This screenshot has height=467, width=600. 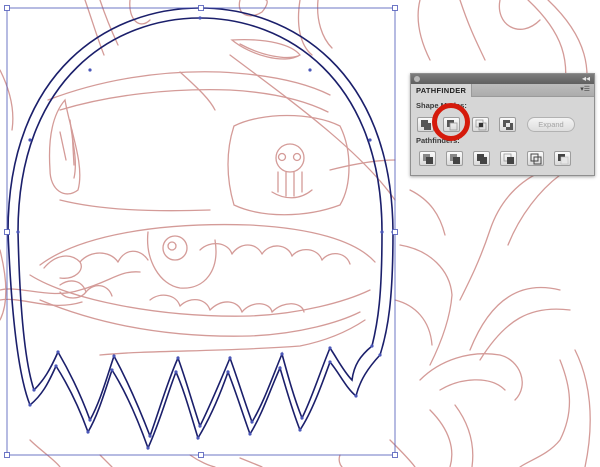 What do you see at coordinates (451, 122) in the screenshot?
I see `highlight-circle` at bounding box center [451, 122].